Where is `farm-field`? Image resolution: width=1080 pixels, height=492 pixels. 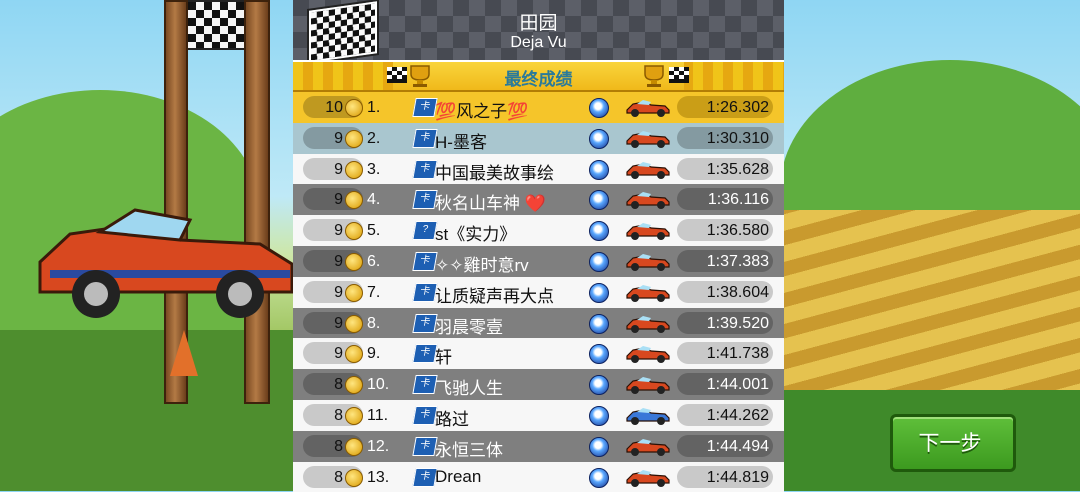 farm-field is located at coordinates (930, 305).